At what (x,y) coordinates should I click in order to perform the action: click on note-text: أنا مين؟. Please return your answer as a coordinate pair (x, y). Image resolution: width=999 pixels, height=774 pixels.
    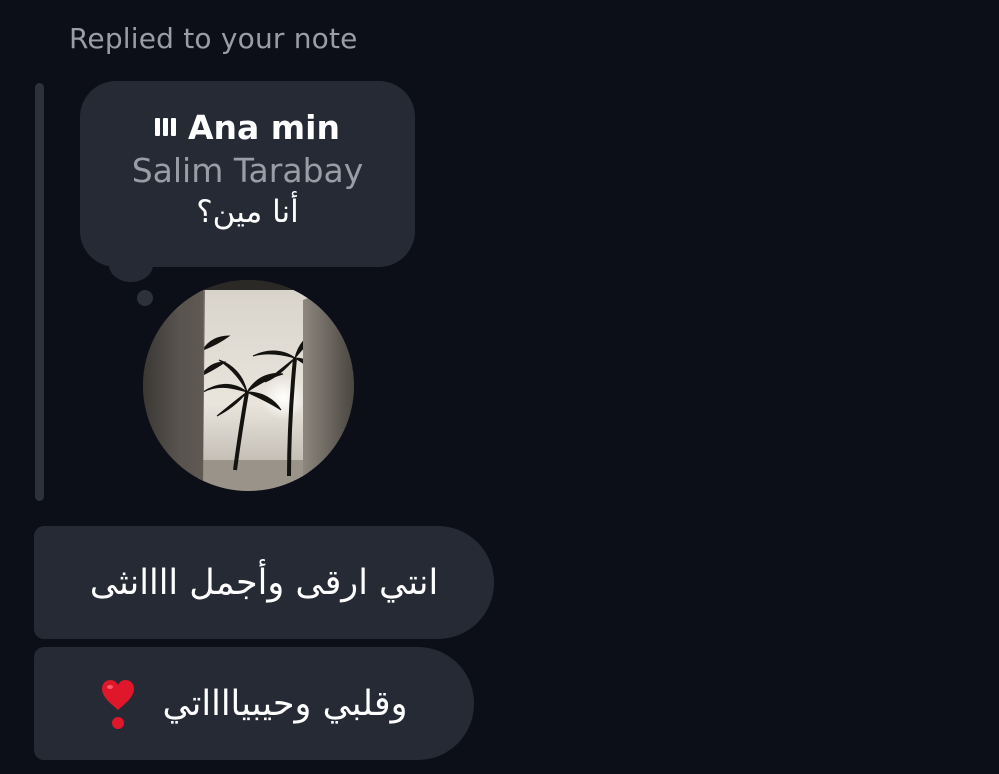
    Looking at the image, I should click on (247, 212).